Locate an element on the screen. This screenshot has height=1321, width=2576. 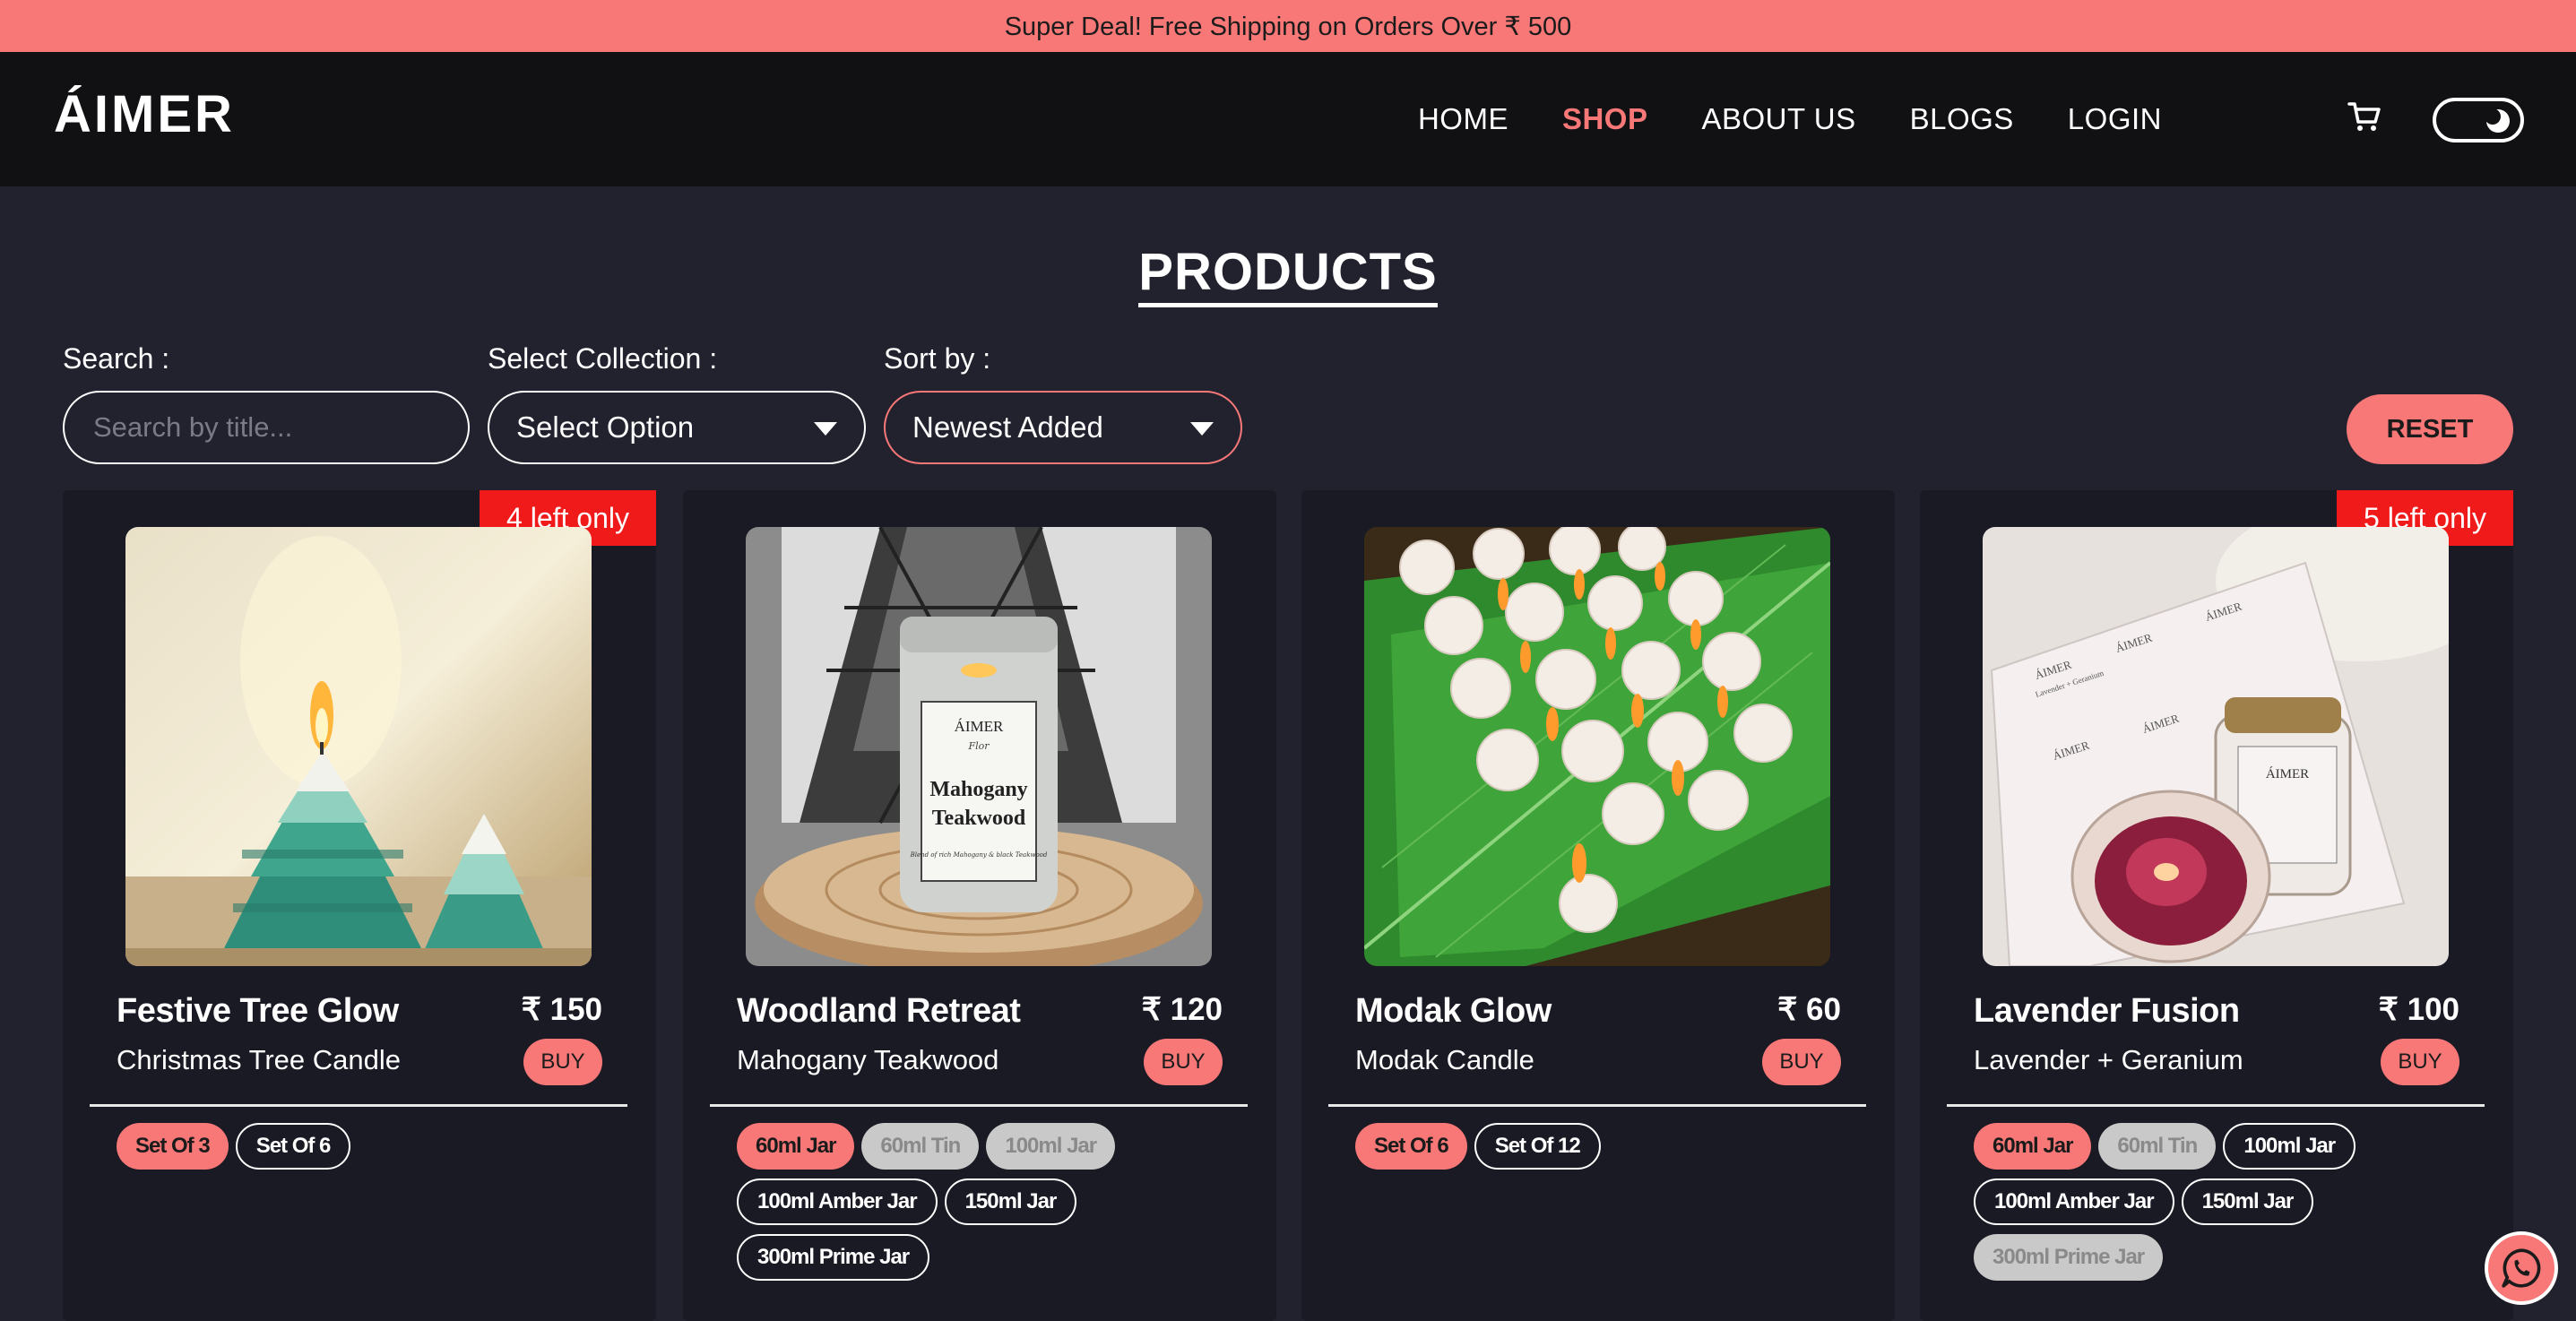
variant-chip: Set Of 3 is located at coordinates (173, 1146).